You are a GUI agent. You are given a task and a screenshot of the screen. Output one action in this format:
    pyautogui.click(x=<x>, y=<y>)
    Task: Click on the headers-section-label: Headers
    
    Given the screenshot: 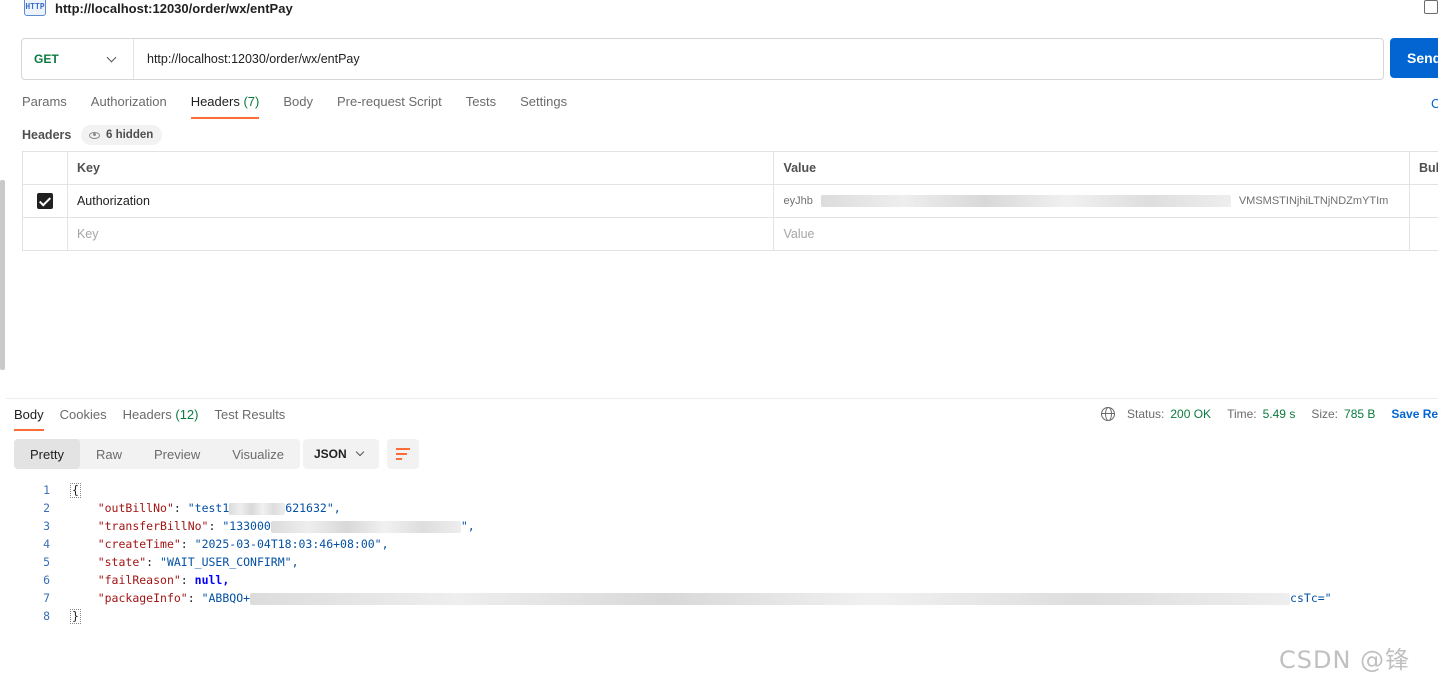 What is the action you would take?
    pyautogui.click(x=47, y=135)
    